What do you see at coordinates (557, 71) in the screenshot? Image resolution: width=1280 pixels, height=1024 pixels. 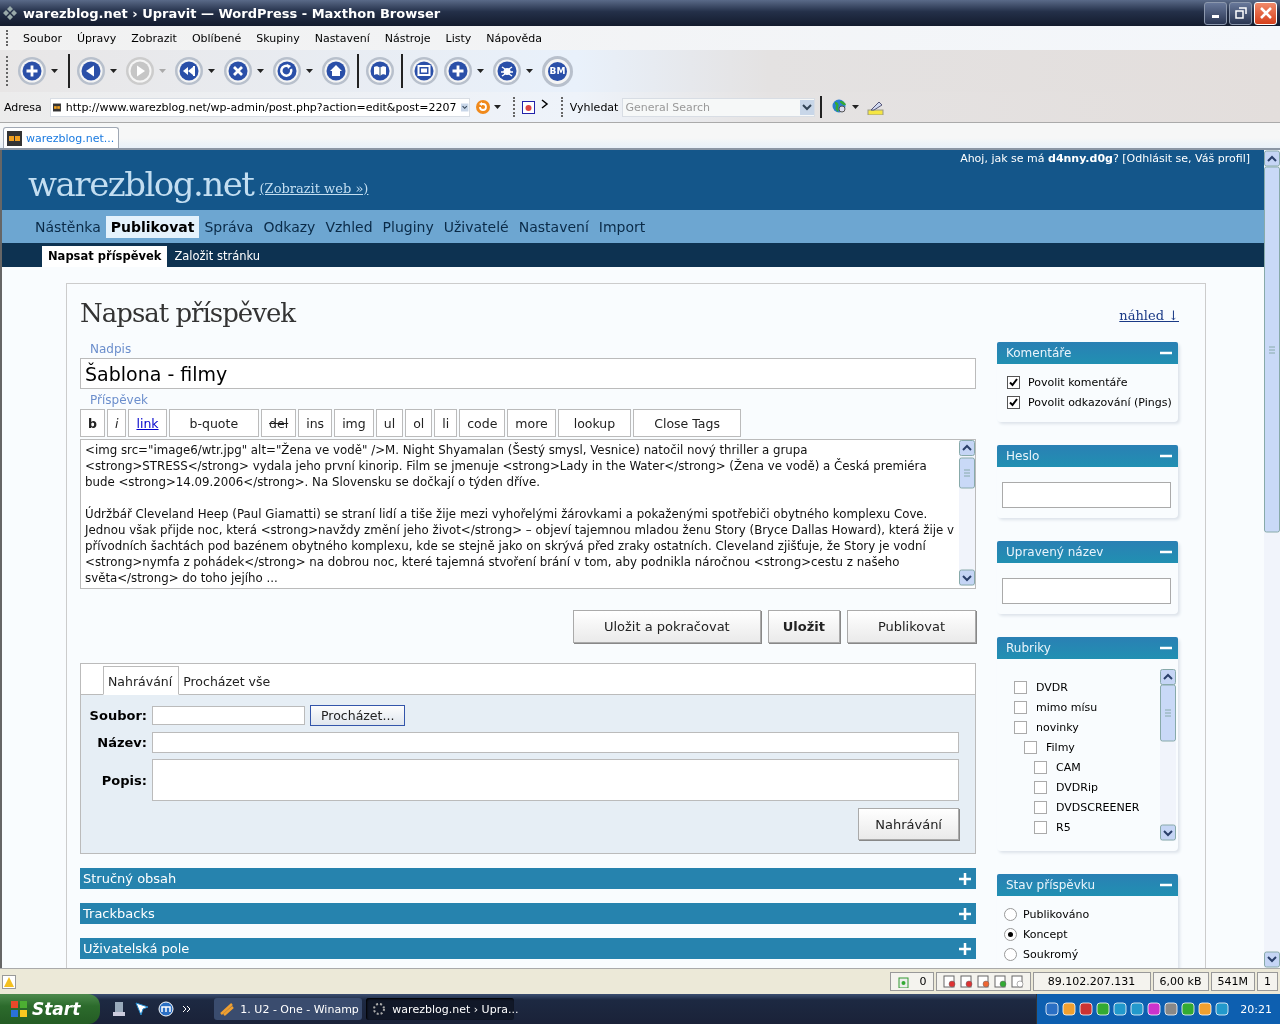 I see `bookmarks-button: BM` at bounding box center [557, 71].